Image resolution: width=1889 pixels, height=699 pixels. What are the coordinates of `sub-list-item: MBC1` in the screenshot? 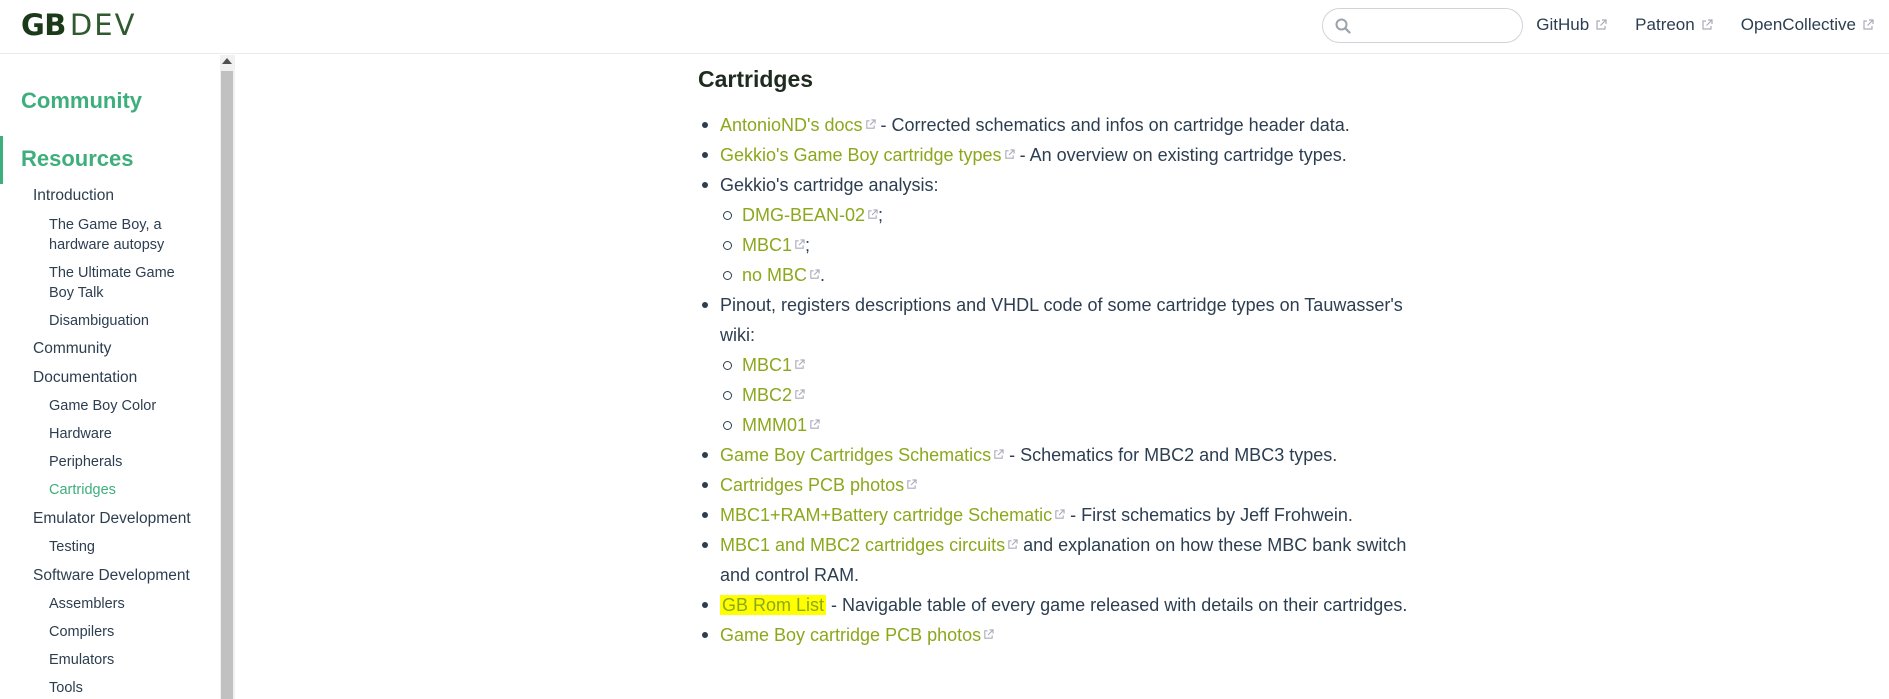 It's located at (1069, 365).